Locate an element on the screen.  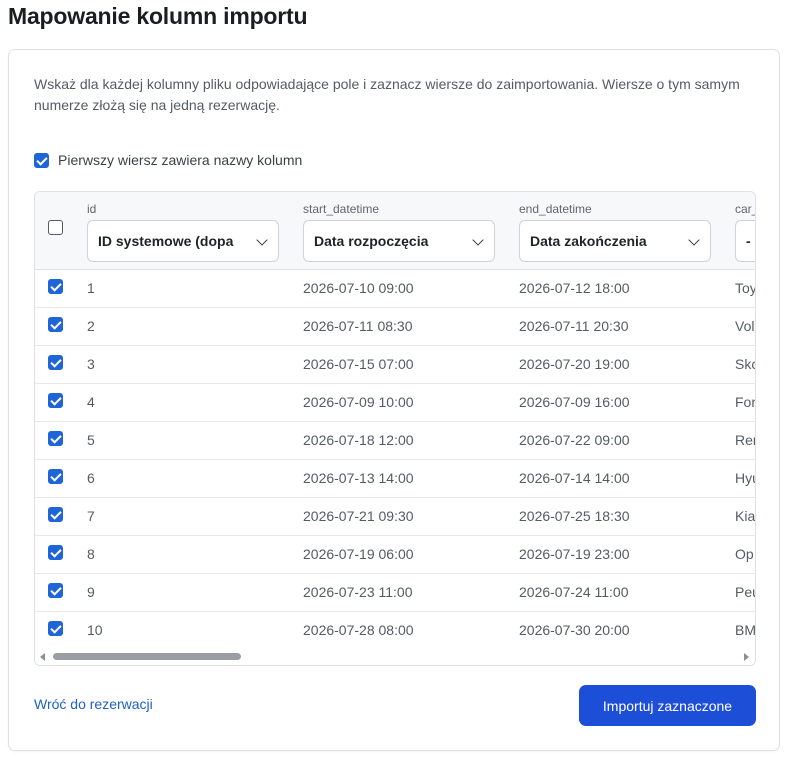
cell-id: 8 is located at coordinates (91, 554).